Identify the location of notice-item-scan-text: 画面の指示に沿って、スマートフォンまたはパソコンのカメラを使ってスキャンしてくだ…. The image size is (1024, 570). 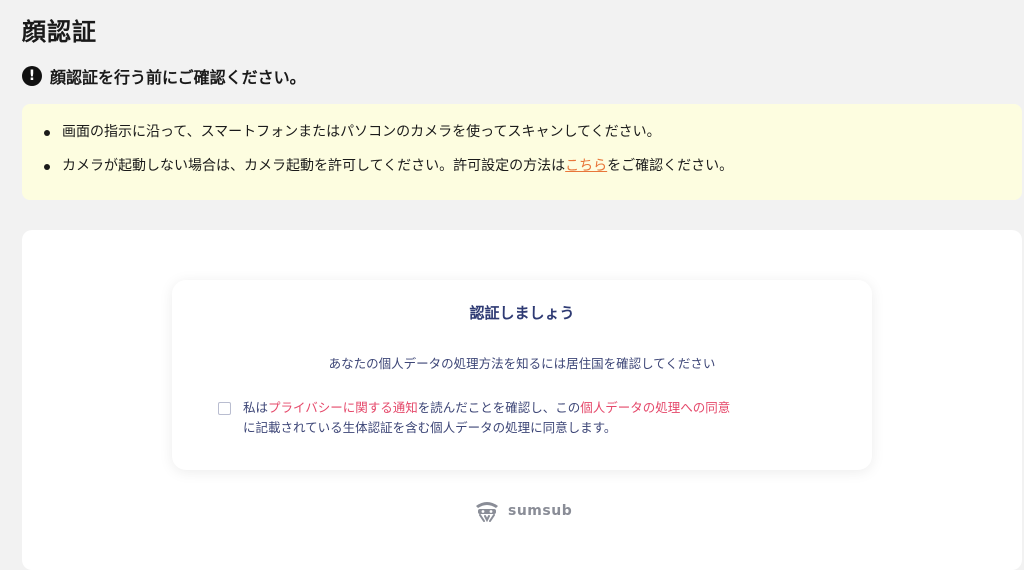
(361, 132).